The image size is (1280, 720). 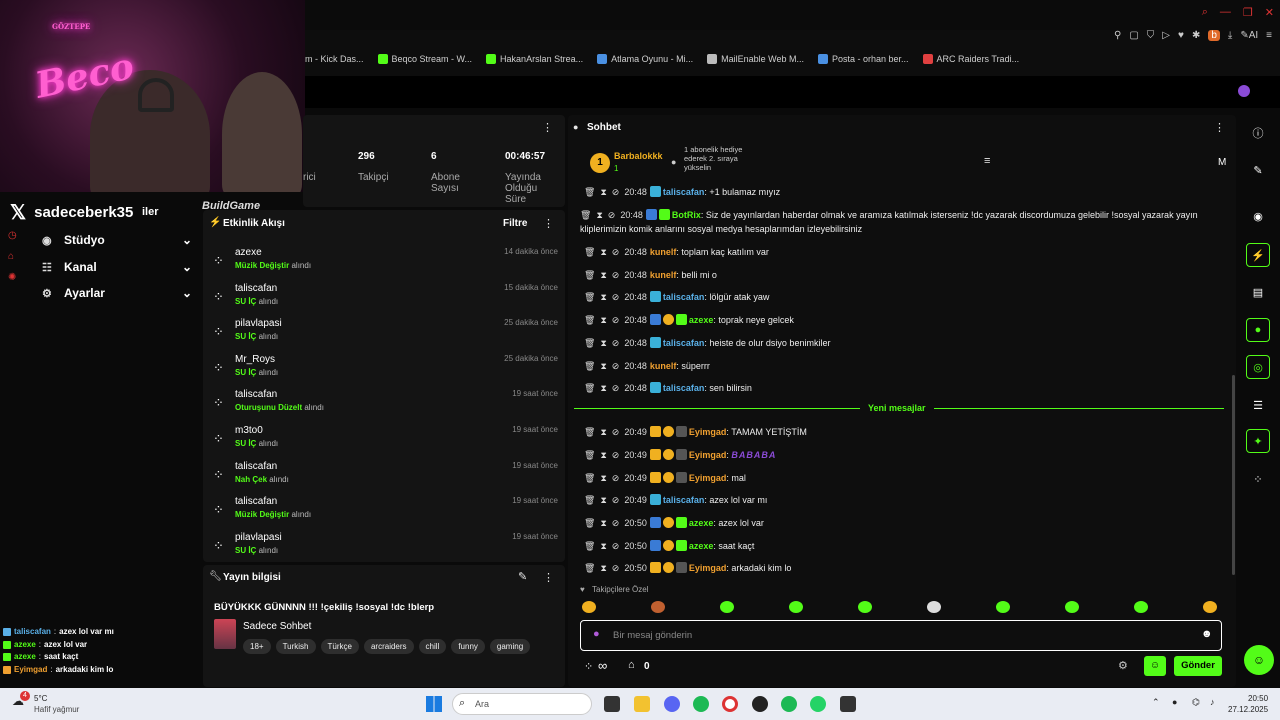 I want to click on activity-item: ⁘ pilavlapasi SU İÇ alındı 19 saat önce, so click(x=385, y=549).